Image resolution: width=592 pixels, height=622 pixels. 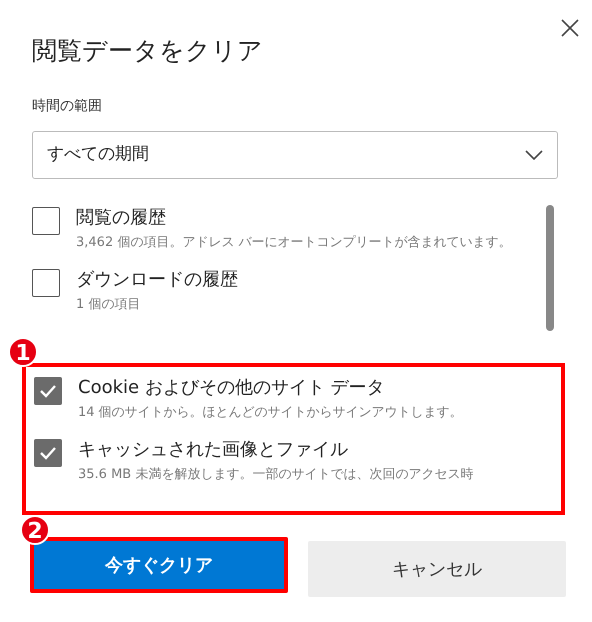 What do you see at coordinates (23, 352) in the screenshot?
I see `step-badge: 1` at bounding box center [23, 352].